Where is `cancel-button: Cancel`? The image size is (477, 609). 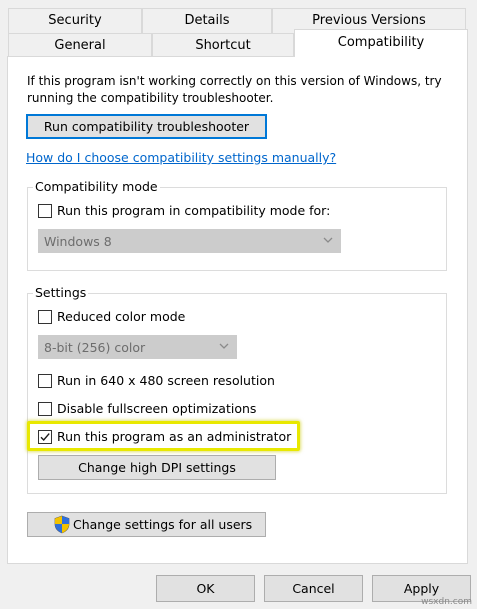
cancel-button: Cancel is located at coordinates (313, 588).